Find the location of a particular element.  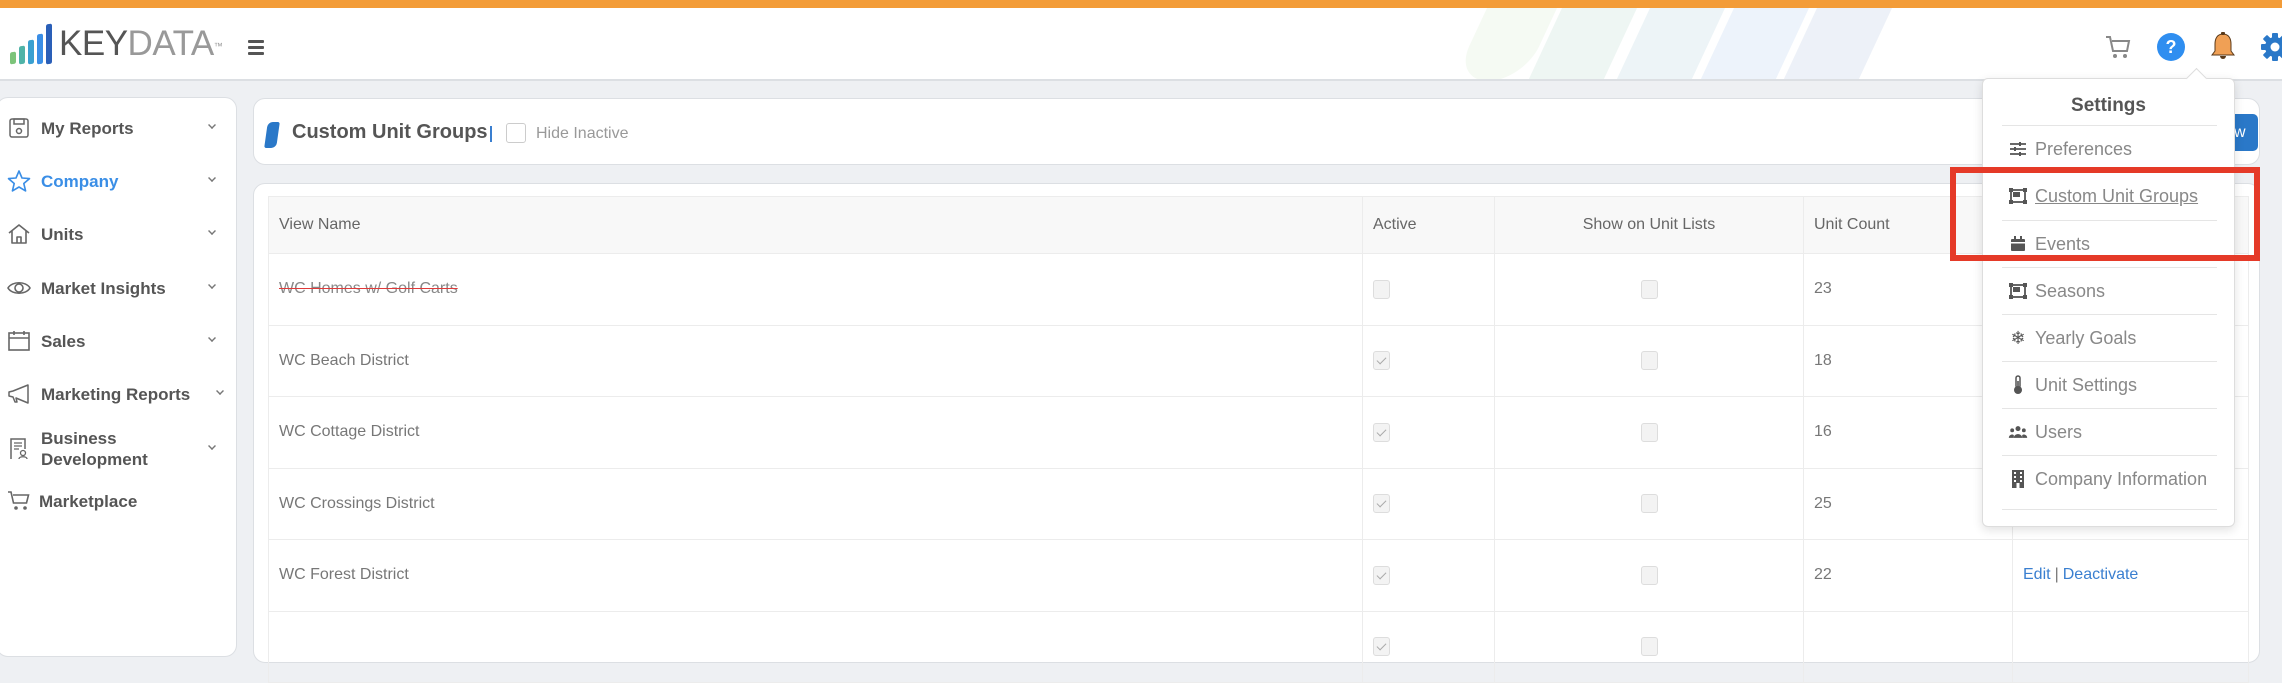

building-icon is located at coordinates (2018, 479).